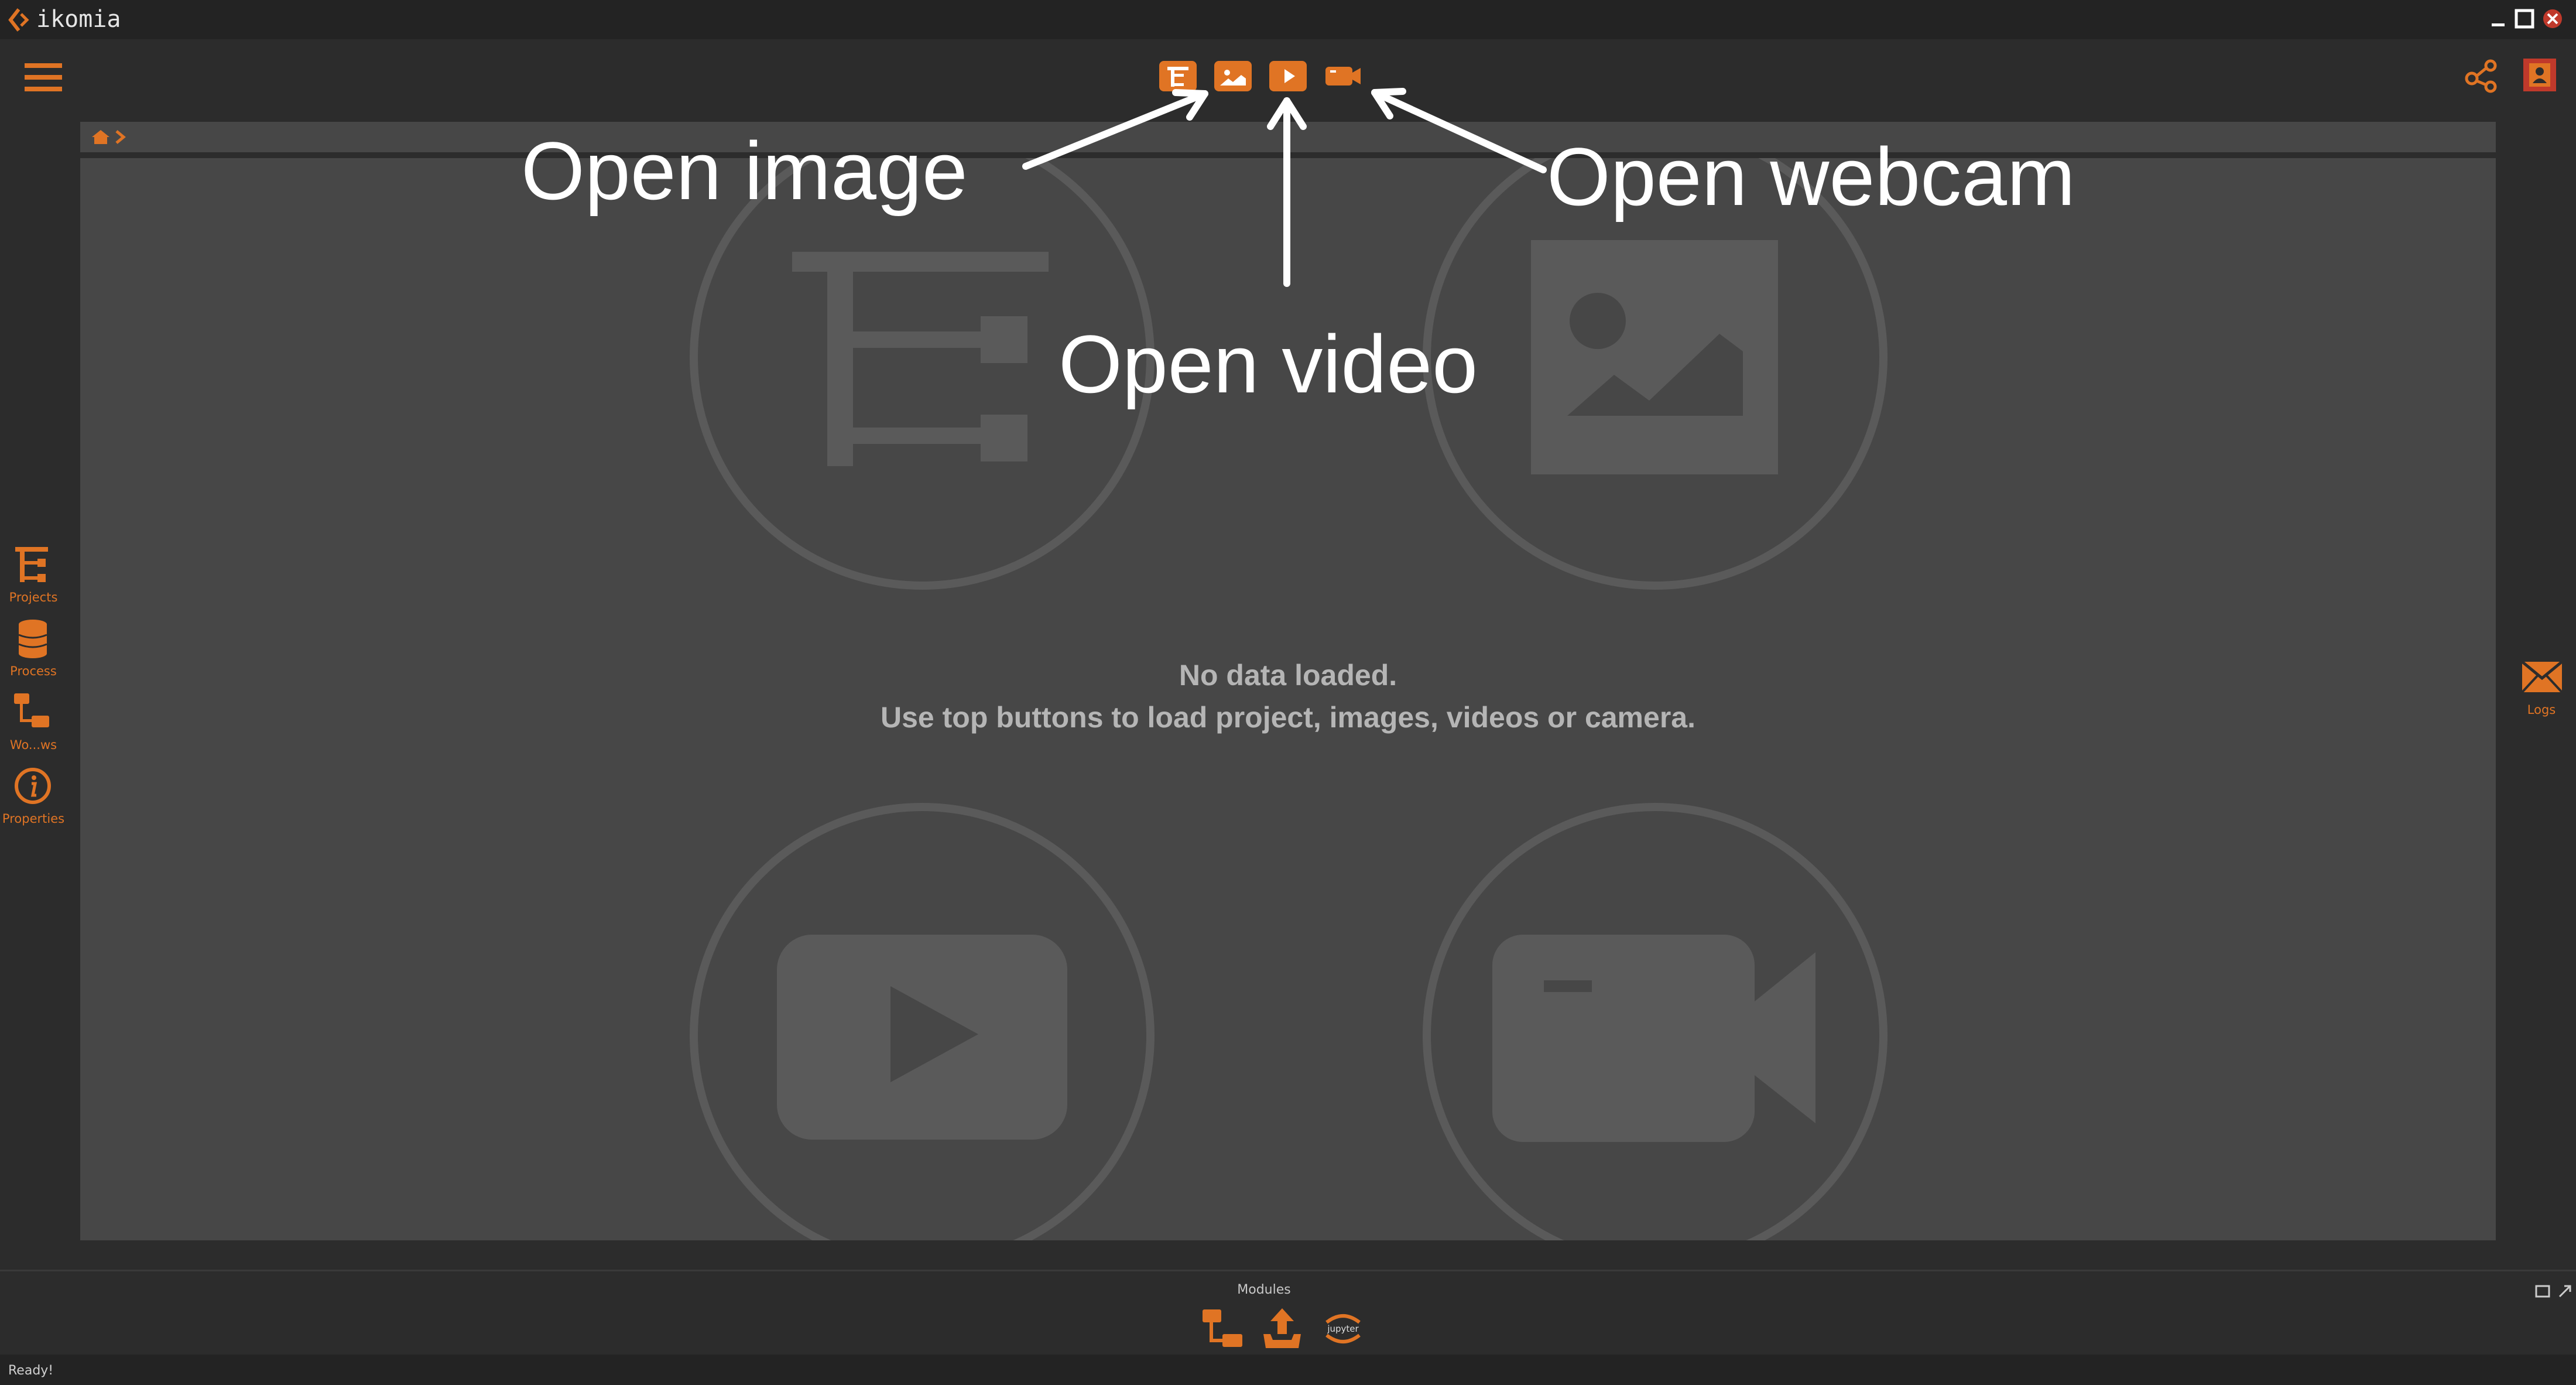 The image size is (2576, 1385). I want to click on sidebar-item-process: Process, so click(33, 654).